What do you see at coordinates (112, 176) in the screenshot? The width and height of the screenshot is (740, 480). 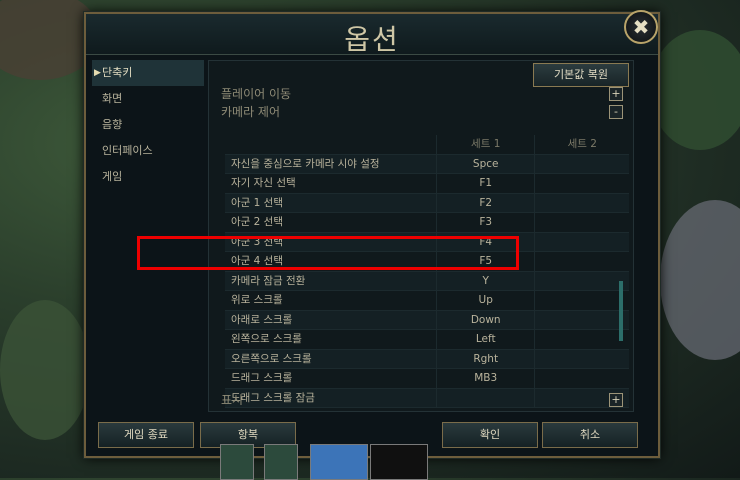 I see `sidebar-item-label: 게임` at bounding box center [112, 176].